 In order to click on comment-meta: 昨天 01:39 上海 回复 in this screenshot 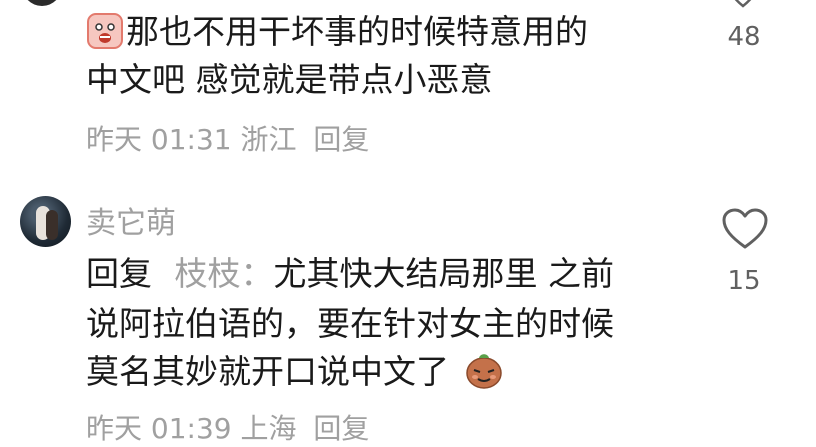, I will do `click(227, 427)`.